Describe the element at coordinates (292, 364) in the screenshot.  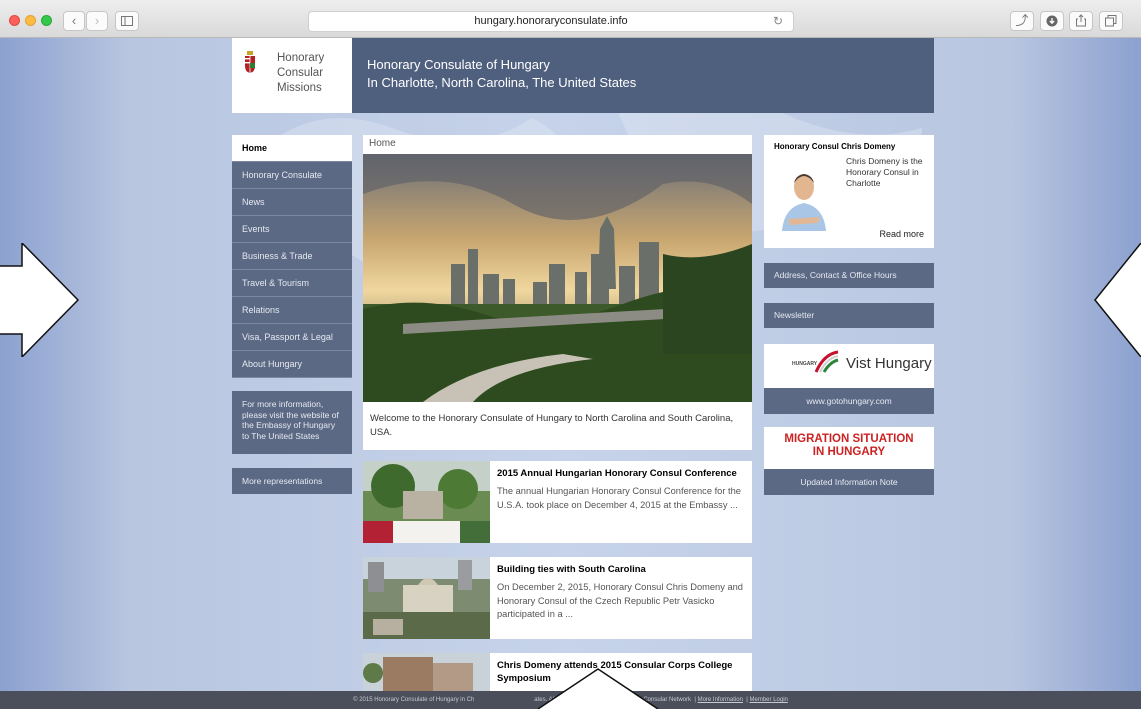
I see `nav-item-about-hungary: About Hungary` at that location.